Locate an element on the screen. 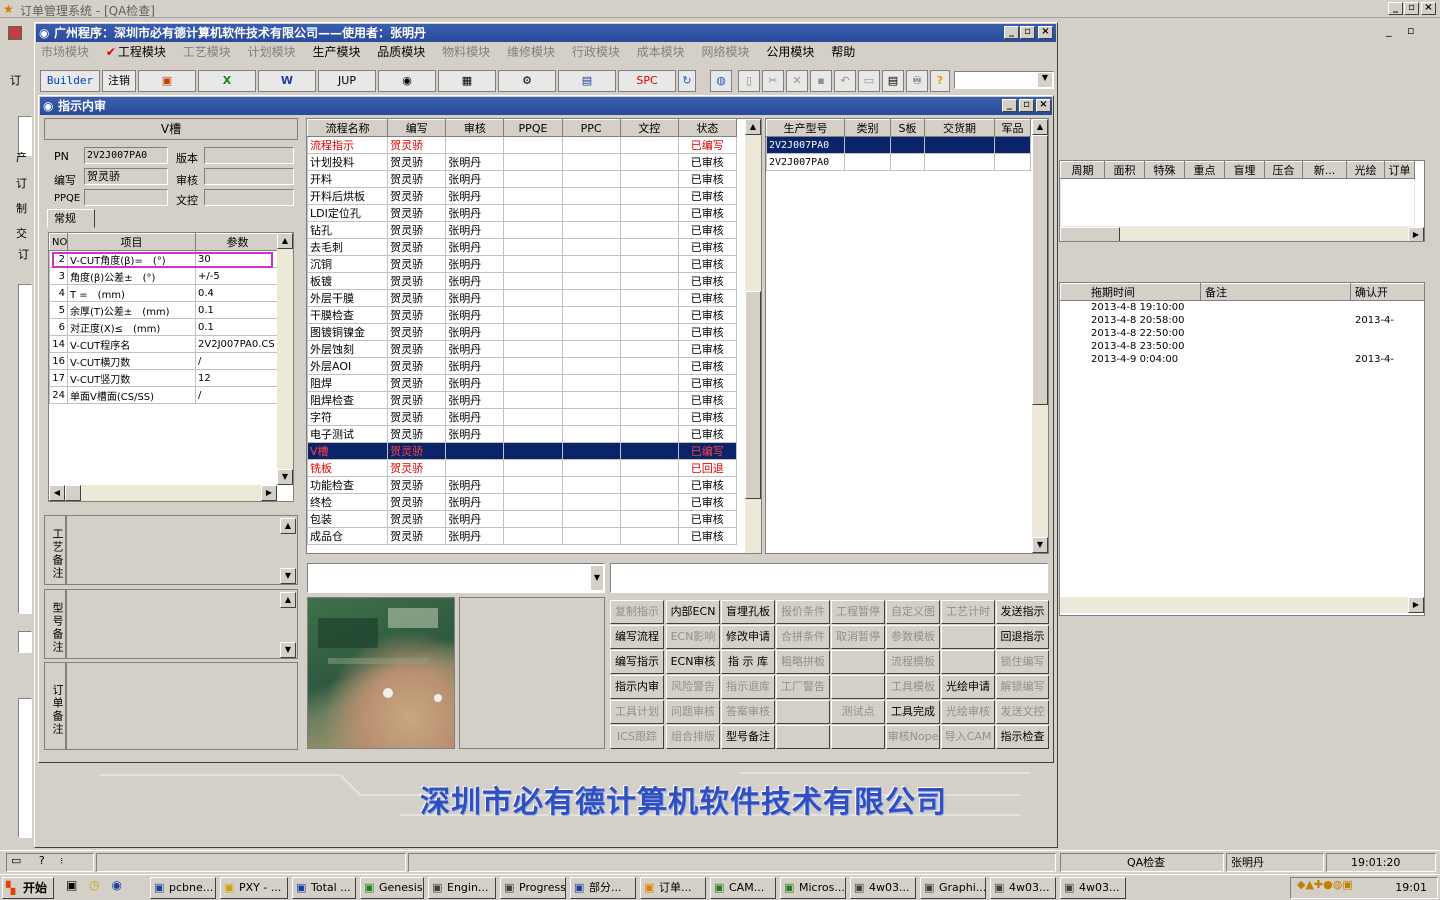 The width and height of the screenshot is (1440, 900). save-icon: ▪ is located at coordinates (821, 81).